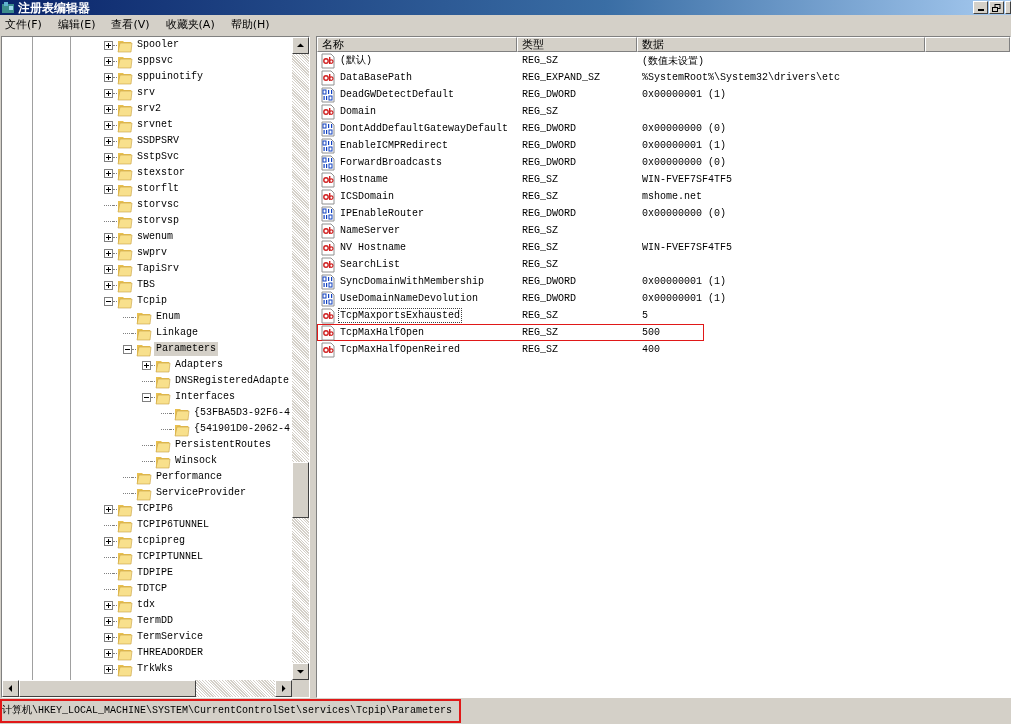 The height and width of the screenshot is (724, 1011). I want to click on scroll-left-button, so click(10, 688).